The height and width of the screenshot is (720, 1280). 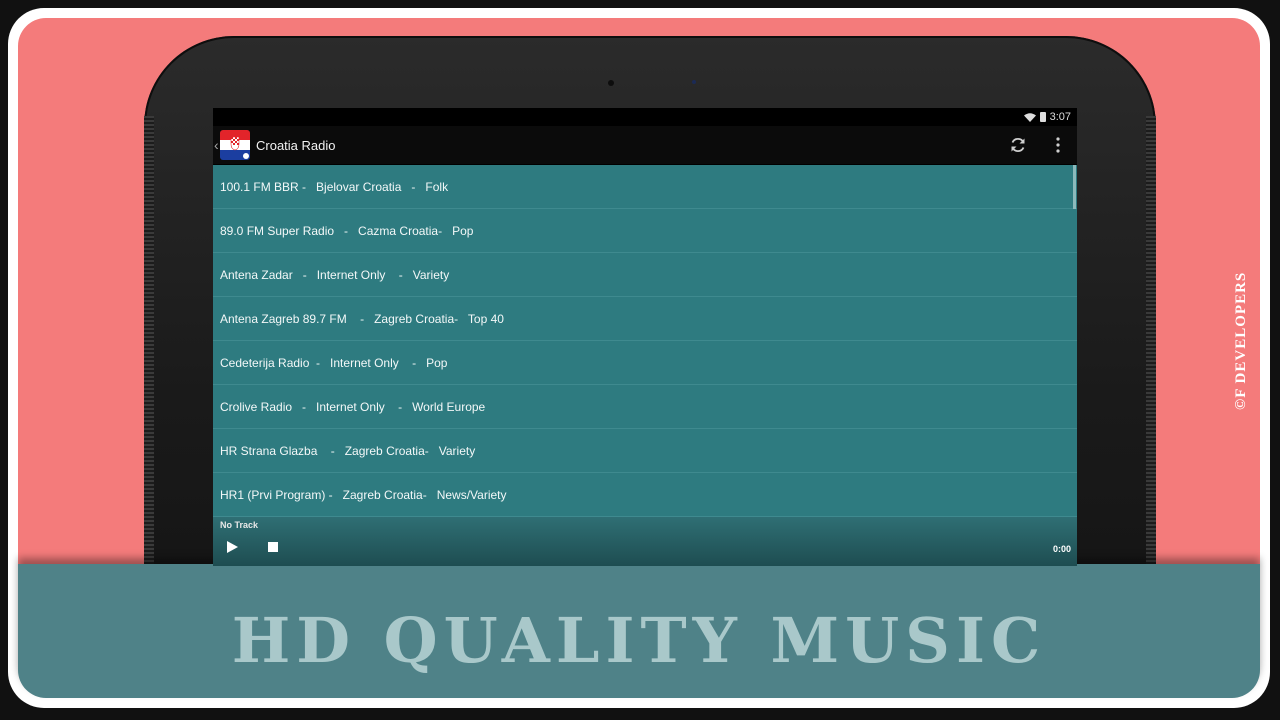 I want to click on wifi-icon, so click(x=1029, y=117).